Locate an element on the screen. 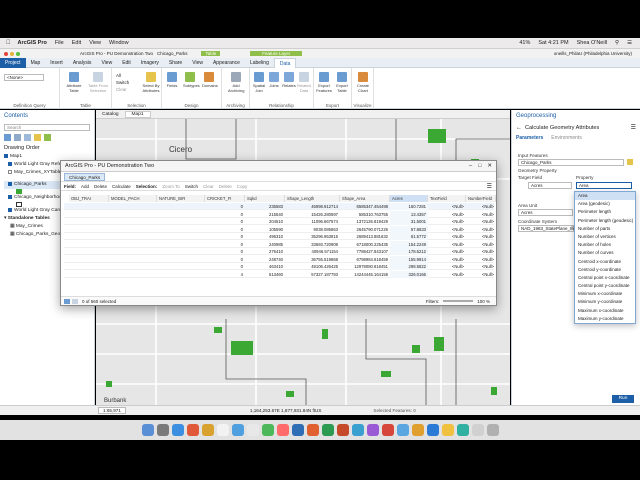 This screenshot has width=640, height=480. column-header: Shape_Area is located at coordinates (365, 198).